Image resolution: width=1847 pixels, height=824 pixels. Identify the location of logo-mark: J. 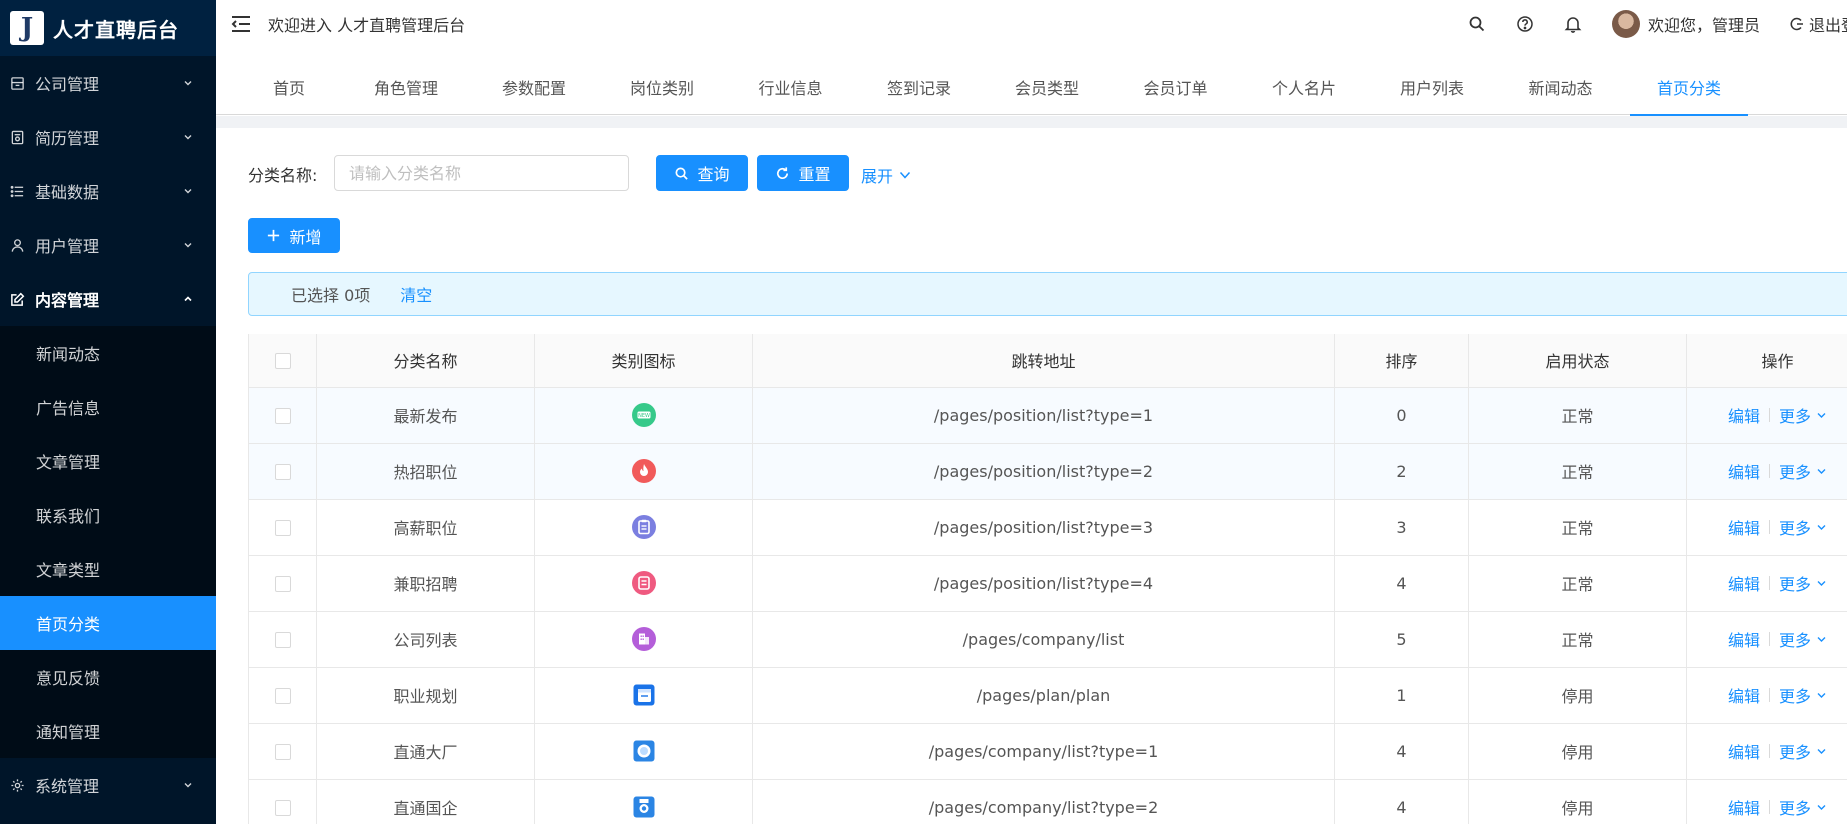
(27, 28).